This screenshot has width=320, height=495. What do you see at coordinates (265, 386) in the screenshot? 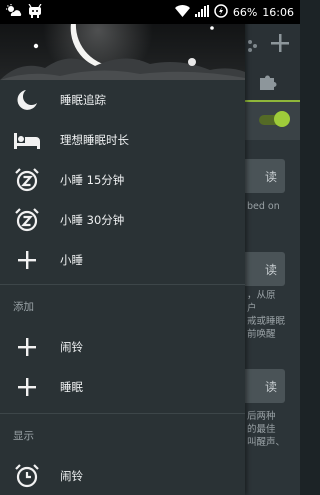
I see `background-button-3: 读` at bounding box center [265, 386].